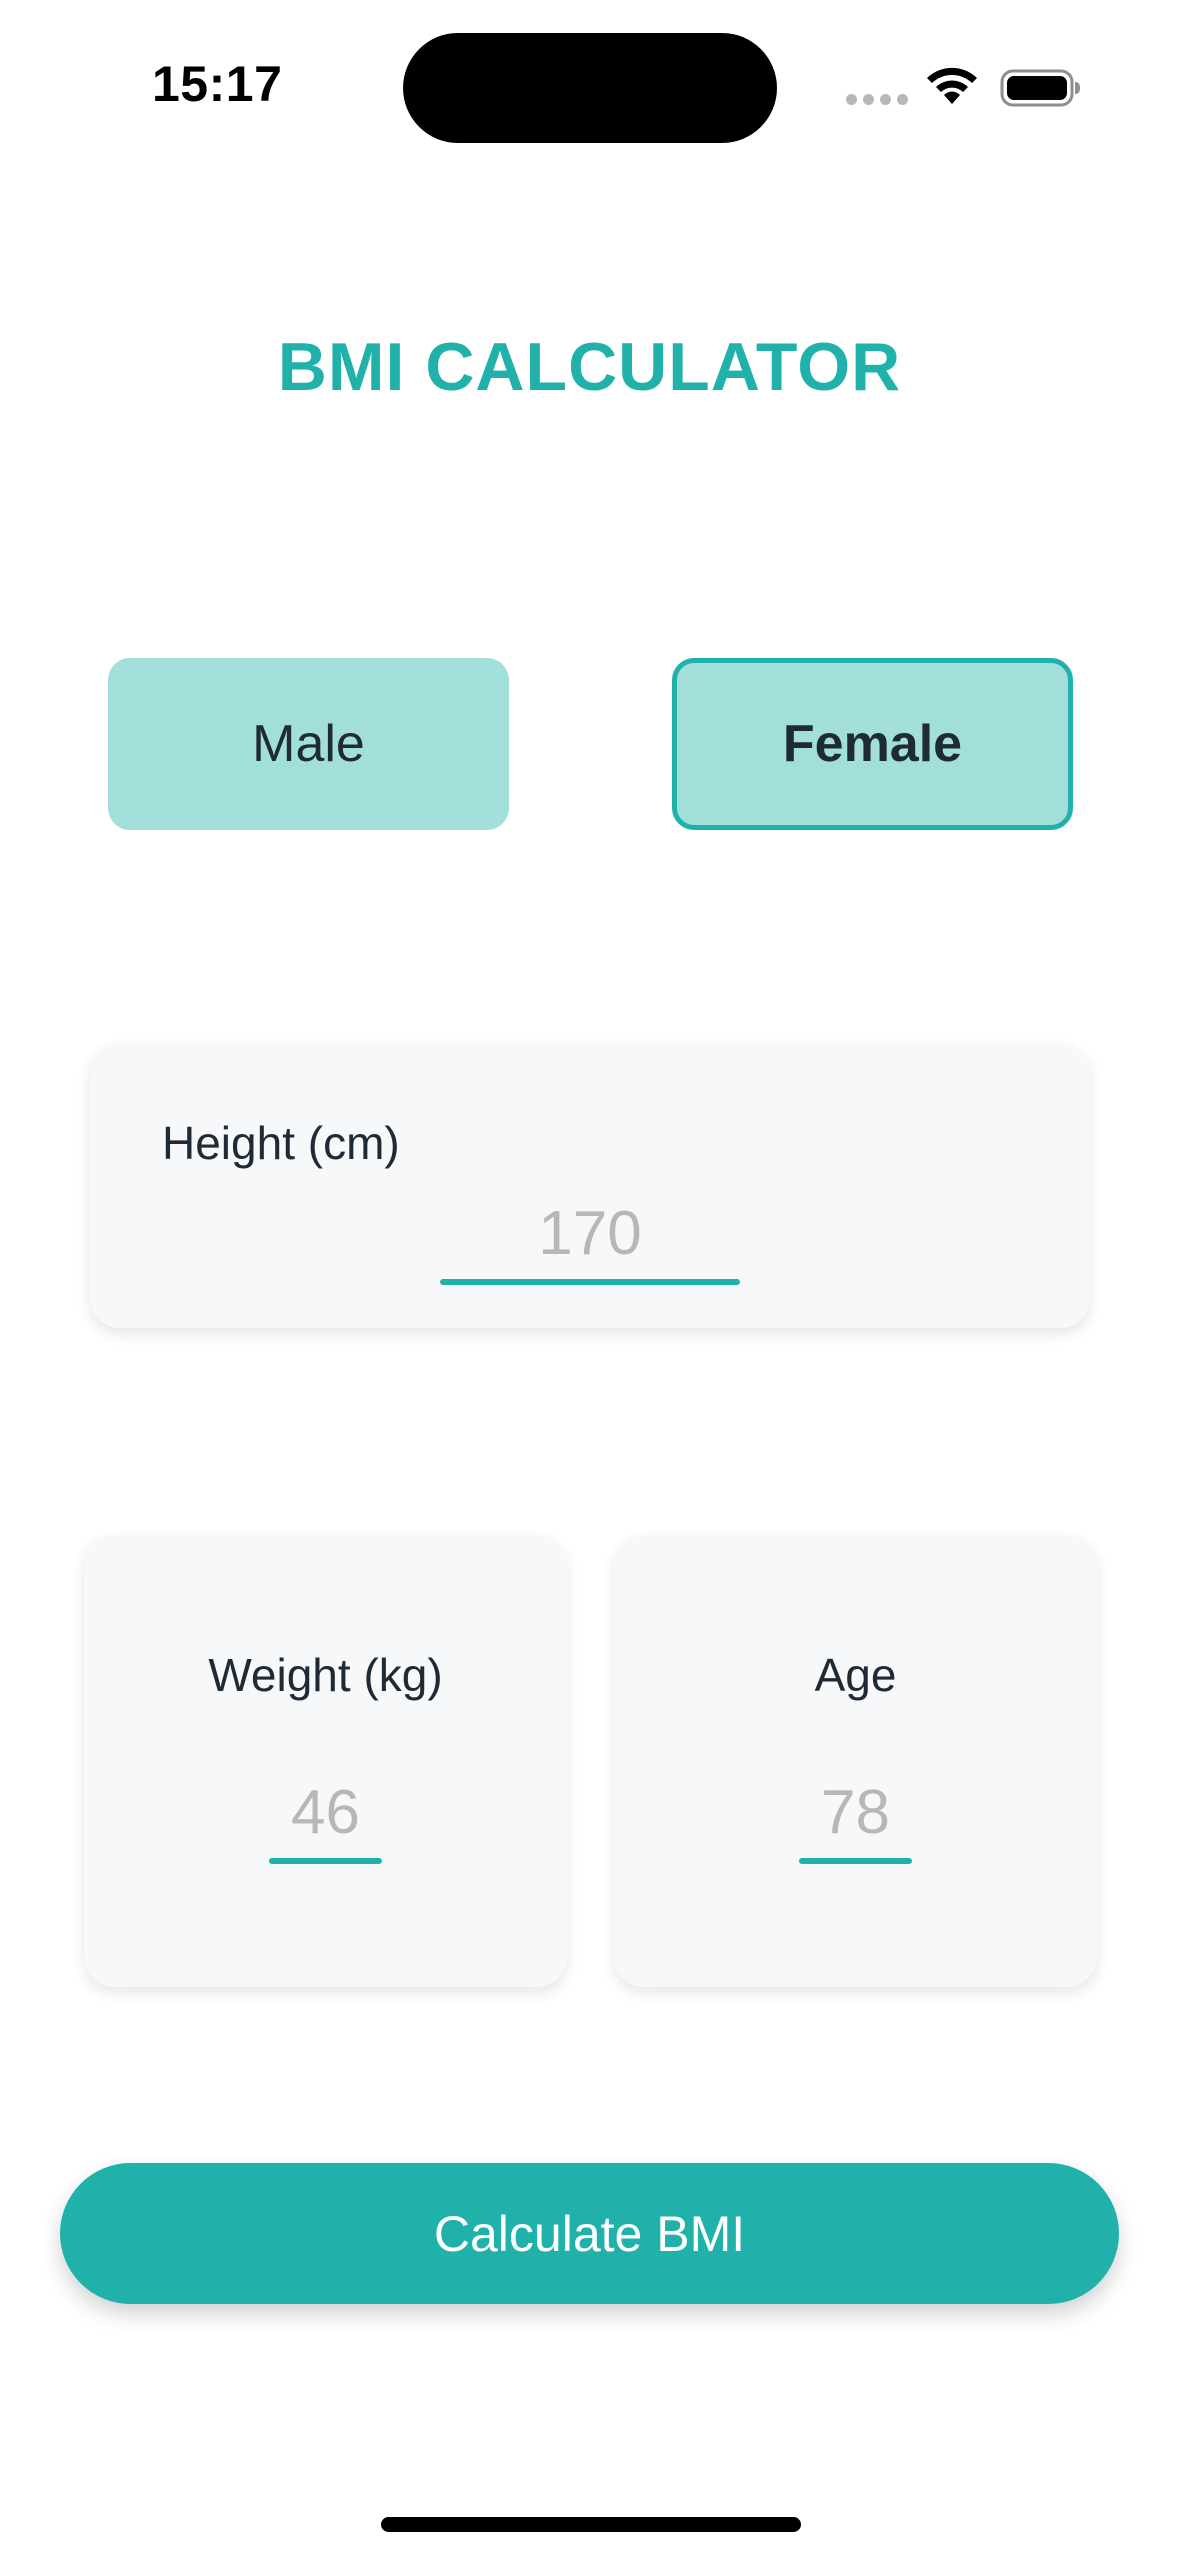 This screenshot has height=2556, width=1179. What do you see at coordinates (281, 1143) in the screenshot?
I see `height-label: Height (cm)` at bounding box center [281, 1143].